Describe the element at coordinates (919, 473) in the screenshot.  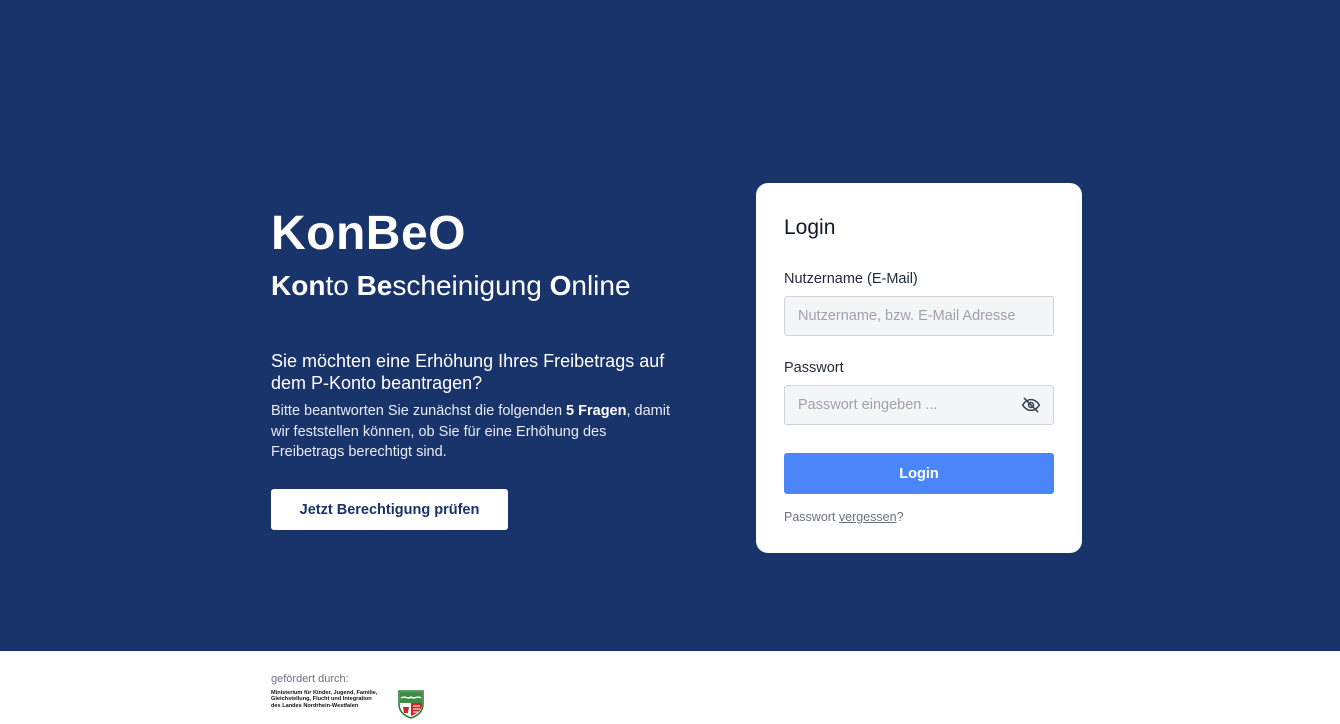
I see `login-button: Login` at that location.